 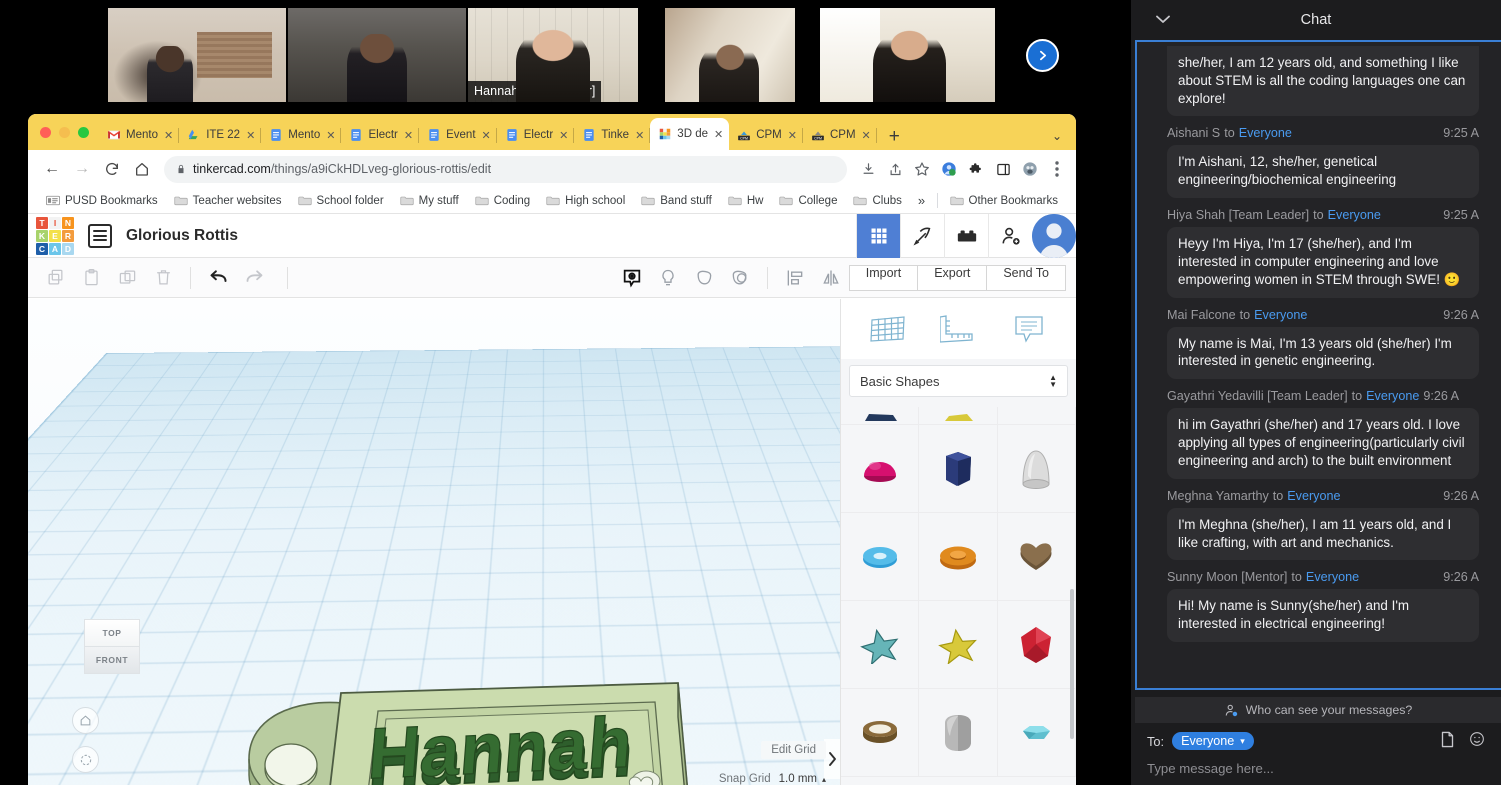 What do you see at coordinates (1003, 169) in the screenshot?
I see `sidepanel-icon` at bounding box center [1003, 169].